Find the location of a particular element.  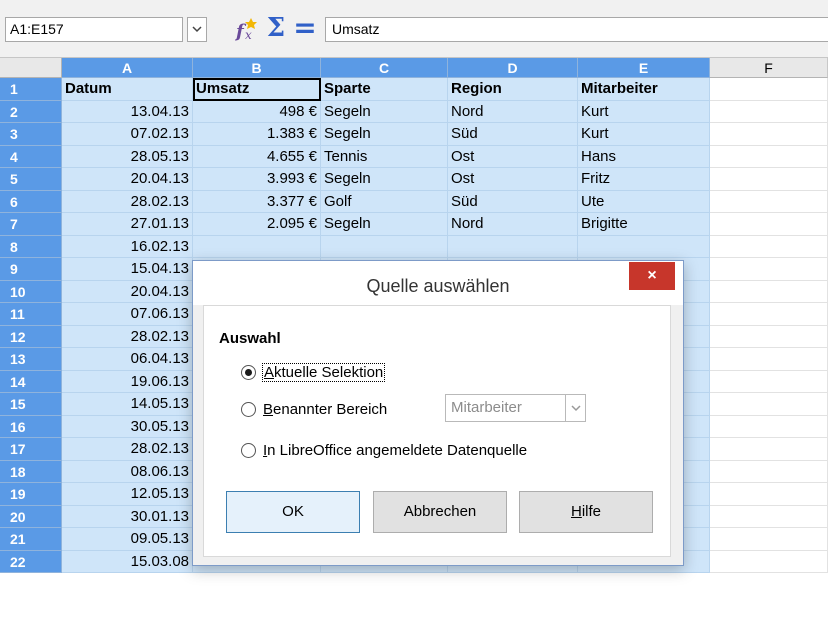

cell-b is located at coordinates (257, 246).